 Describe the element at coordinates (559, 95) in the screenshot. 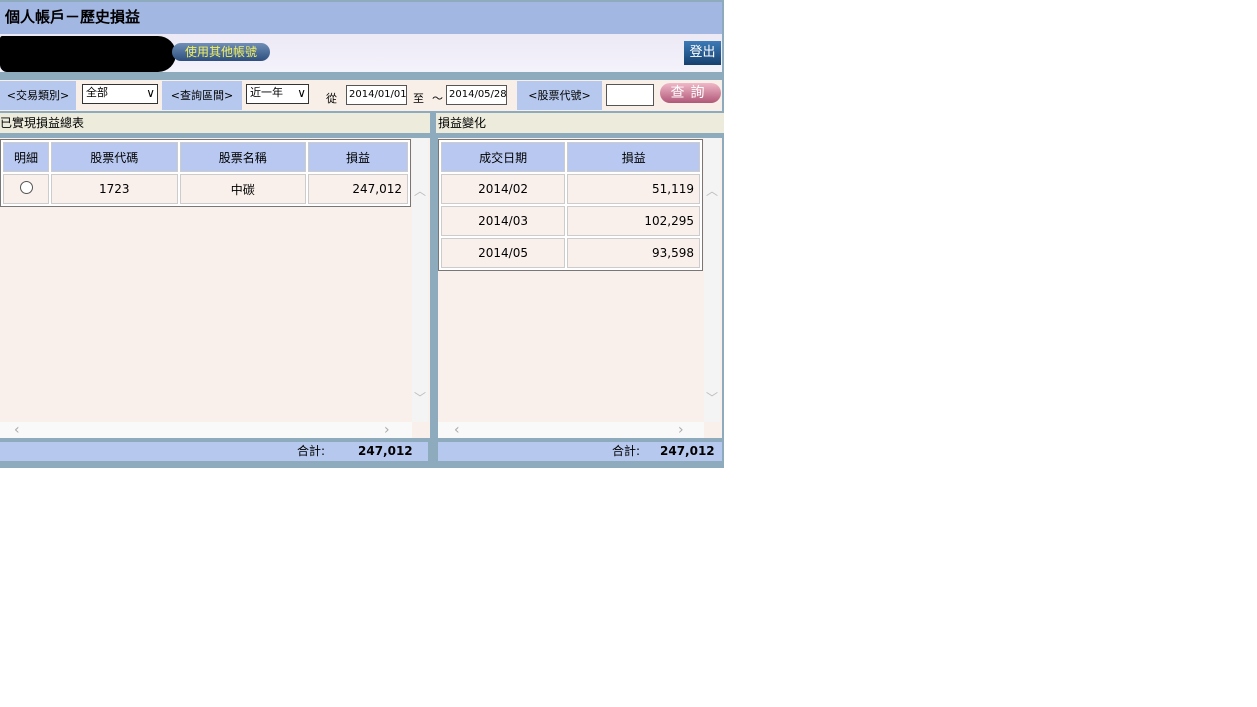

I see `stock-code-label: <股票代號>` at that location.